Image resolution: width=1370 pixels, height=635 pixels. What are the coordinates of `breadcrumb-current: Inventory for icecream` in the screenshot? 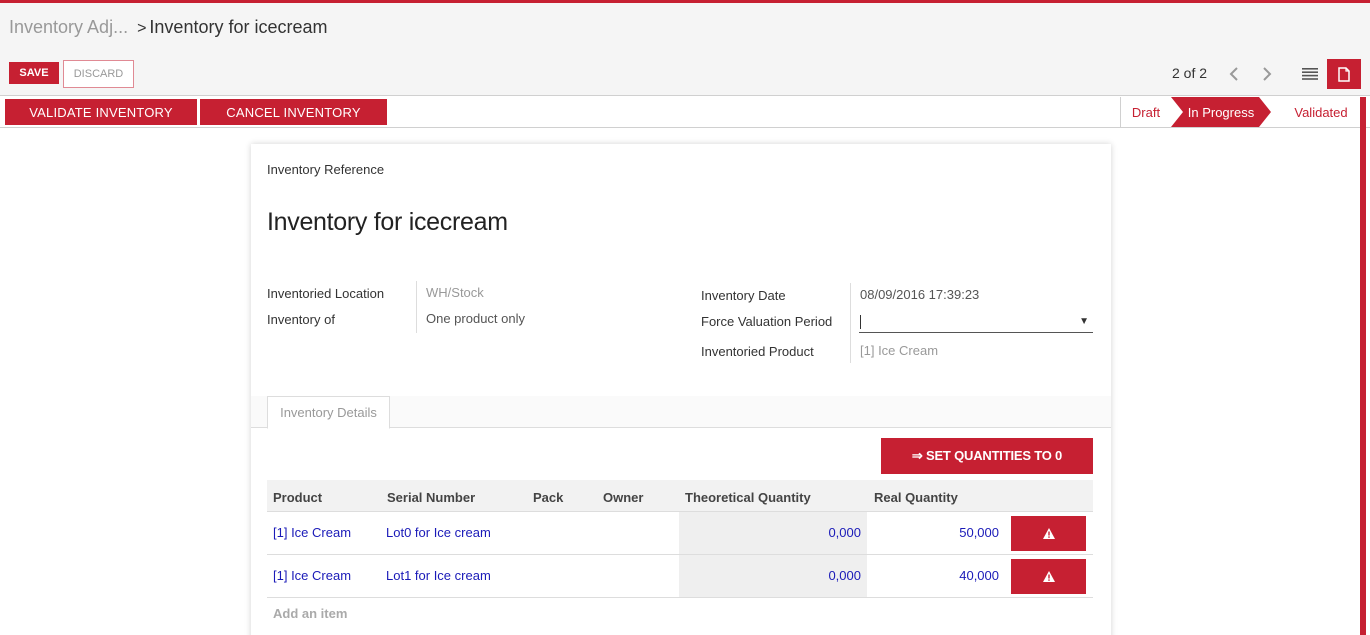 It's located at (238, 27).